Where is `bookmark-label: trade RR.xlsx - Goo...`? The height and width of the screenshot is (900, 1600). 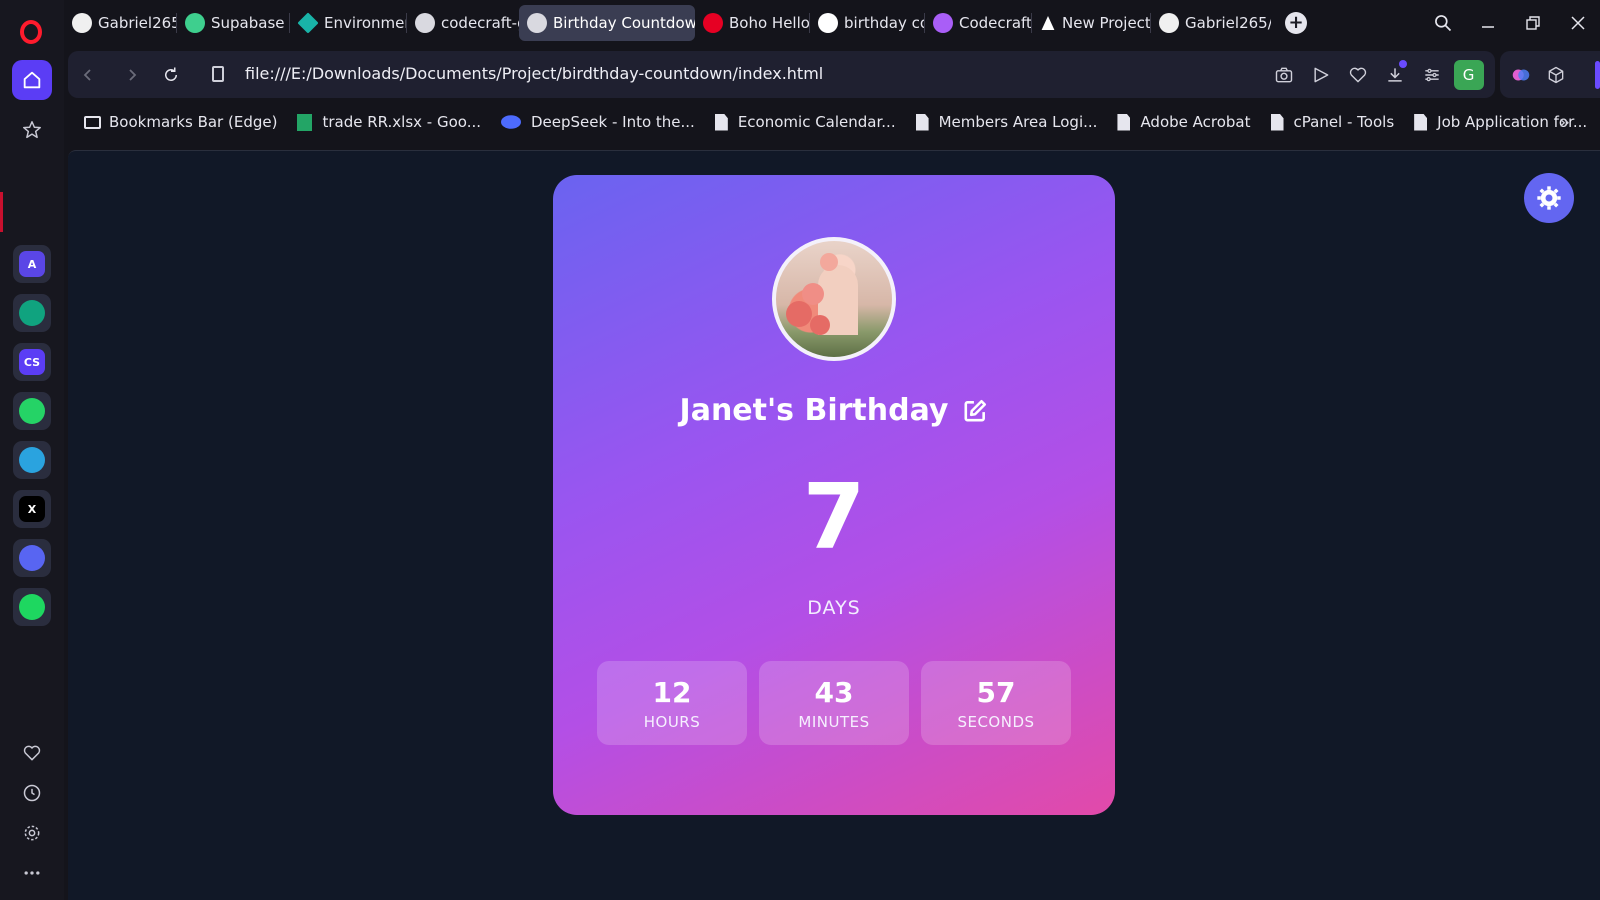 bookmark-label: trade RR.xlsx - Goo... is located at coordinates (401, 122).